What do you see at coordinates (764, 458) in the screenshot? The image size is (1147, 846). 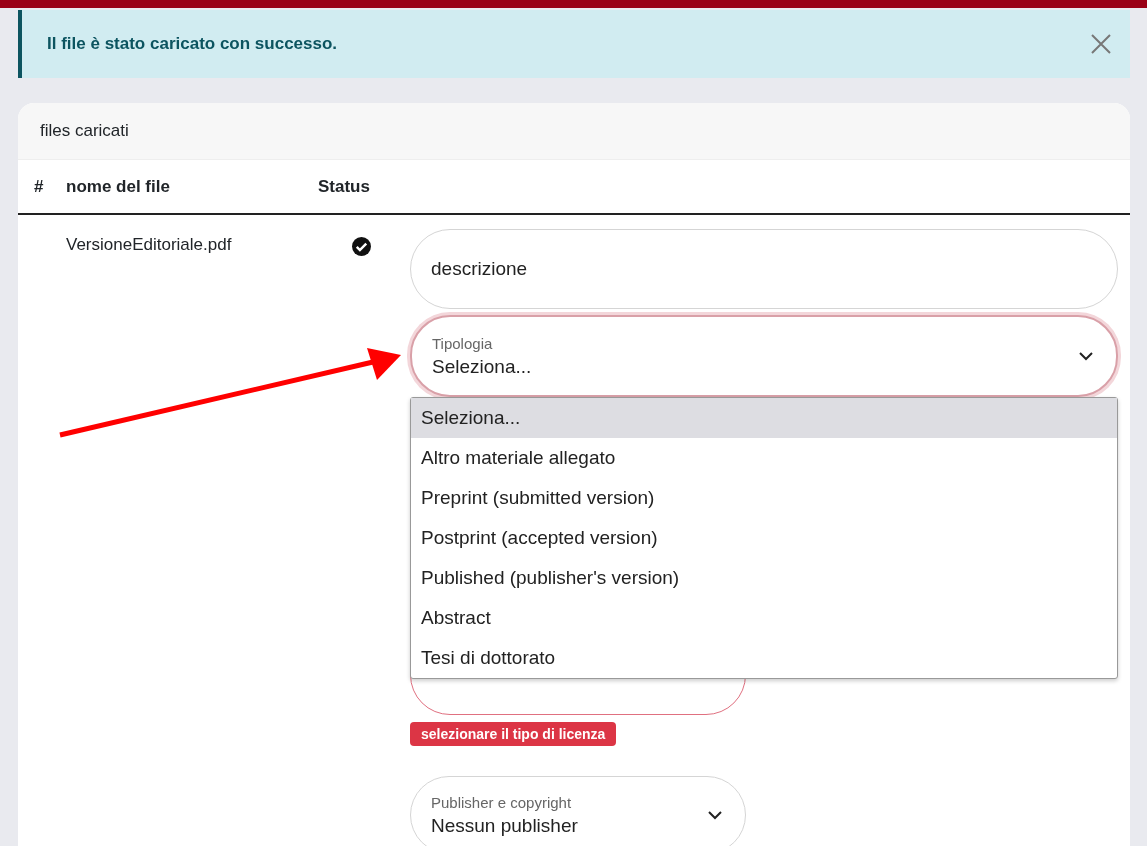 I see `dropdown-option: Altro materiale allegato` at bounding box center [764, 458].